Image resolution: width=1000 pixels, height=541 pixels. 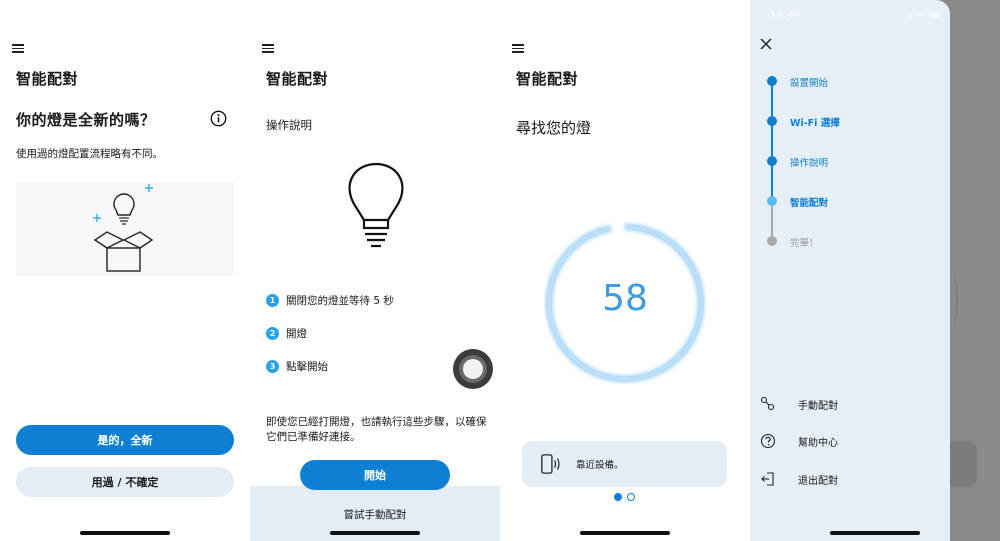 What do you see at coordinates (850, 441) in the screenshot?
I see `menu-help-center: 幫助中心` at bounding box center [850, 441].